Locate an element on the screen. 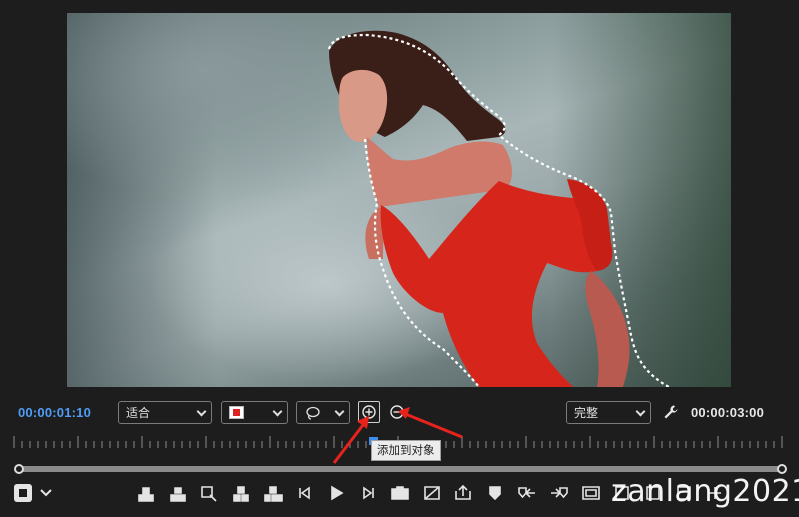 This screenshot has height=517, width=799. playback-resolution-dropdown: 完整 is located at coordinates (608, 412).